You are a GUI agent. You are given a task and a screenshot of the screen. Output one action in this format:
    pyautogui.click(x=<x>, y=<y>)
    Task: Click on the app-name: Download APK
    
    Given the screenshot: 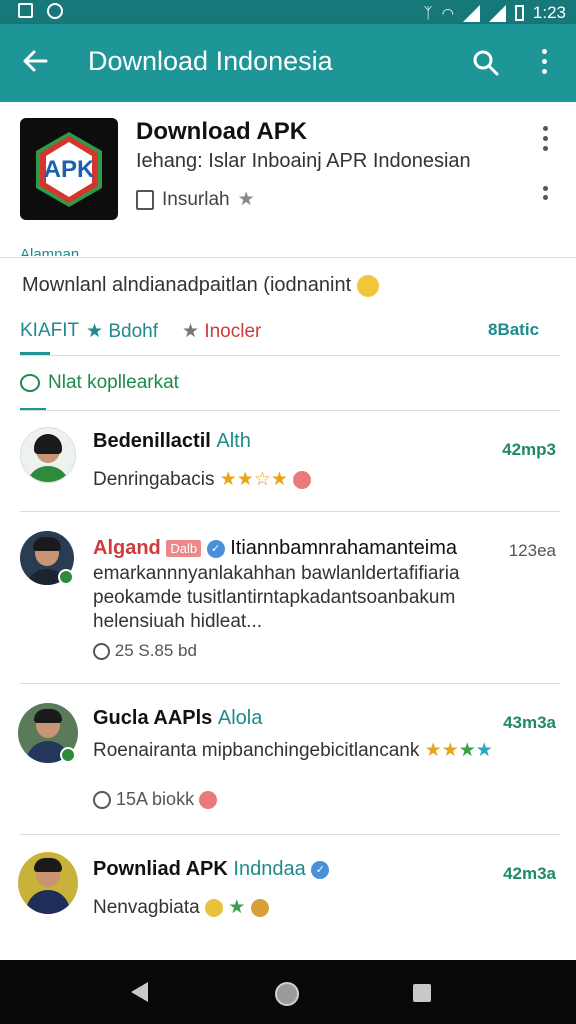 What is the action you would take?
    pyautogui.click(x=222, y=131)
    